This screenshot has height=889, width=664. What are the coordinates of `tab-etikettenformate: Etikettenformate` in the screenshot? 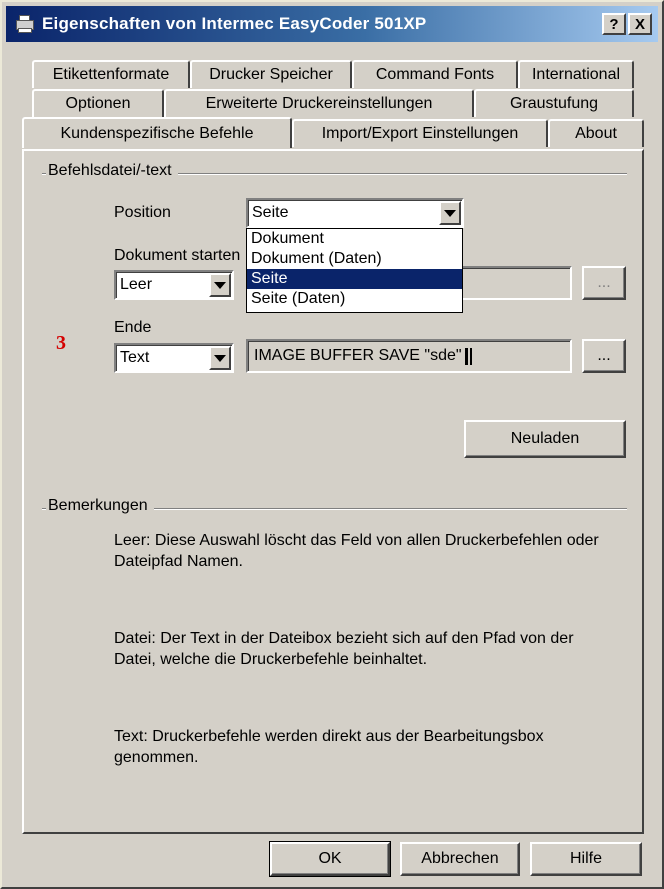 It's located at (111, 74).